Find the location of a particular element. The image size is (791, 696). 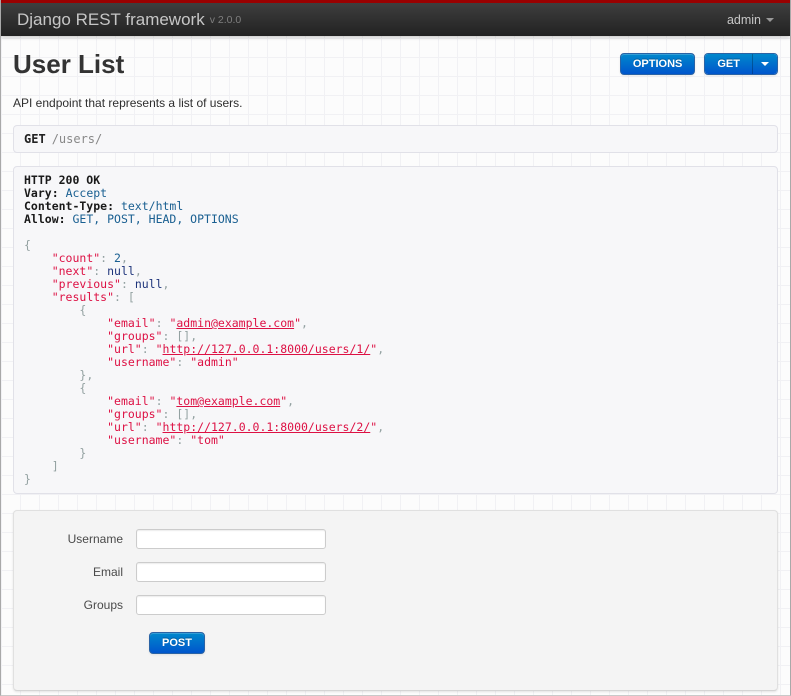

user-dropdown: admin is located at coordinates (750, 20).